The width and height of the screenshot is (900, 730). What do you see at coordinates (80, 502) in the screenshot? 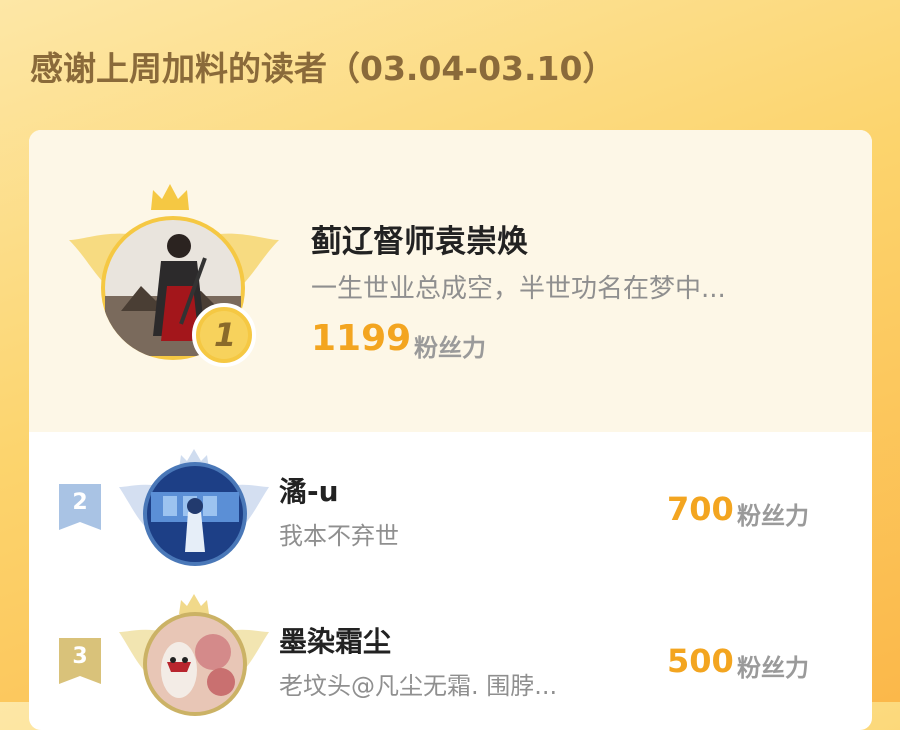
I see `rank-number: 2` at bounding box center [80, 502].